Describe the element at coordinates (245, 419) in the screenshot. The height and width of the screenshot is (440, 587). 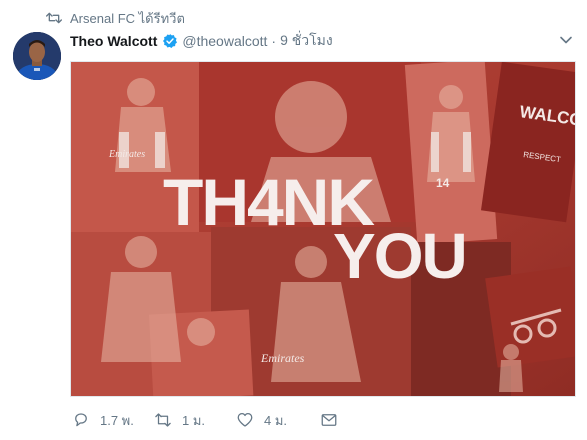
I see `heart-icon` at that location.